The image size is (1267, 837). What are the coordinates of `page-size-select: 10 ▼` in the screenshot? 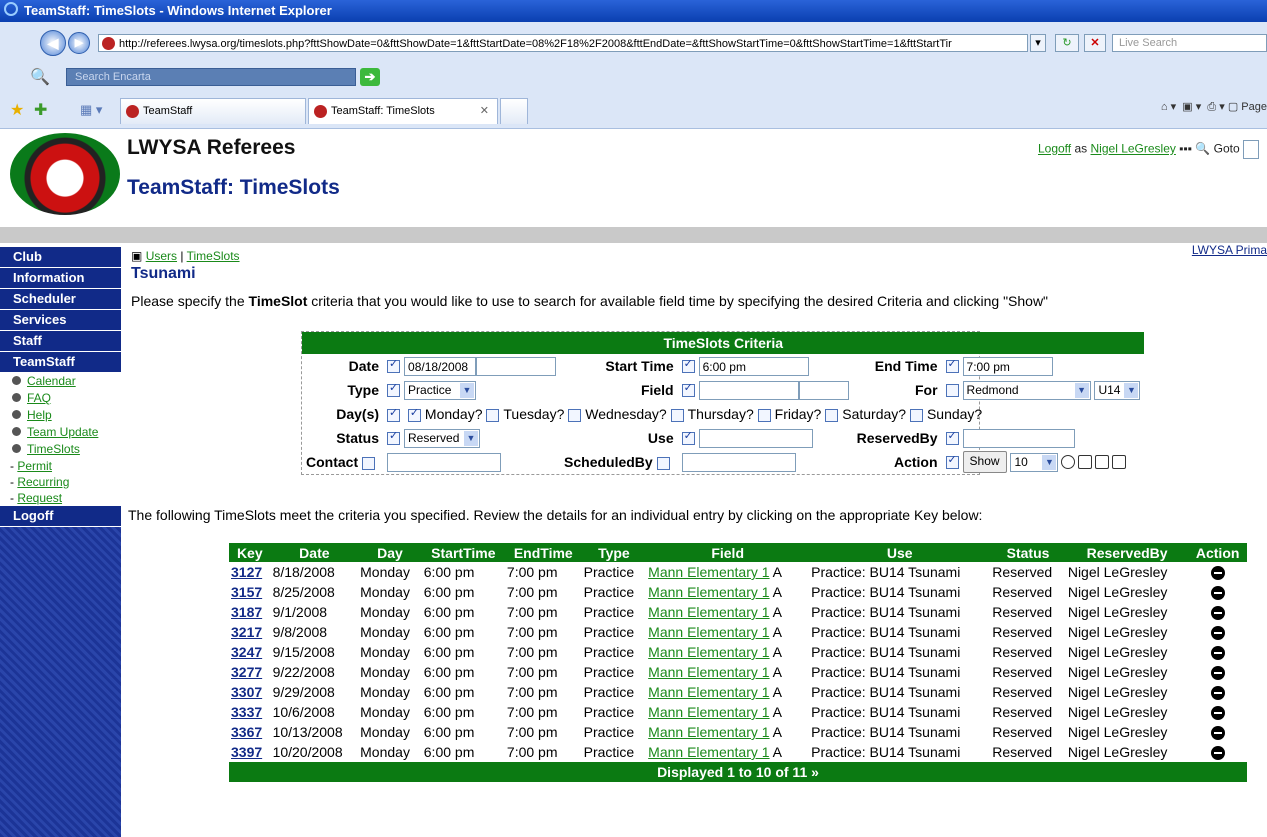 It's located at (1034, 462).